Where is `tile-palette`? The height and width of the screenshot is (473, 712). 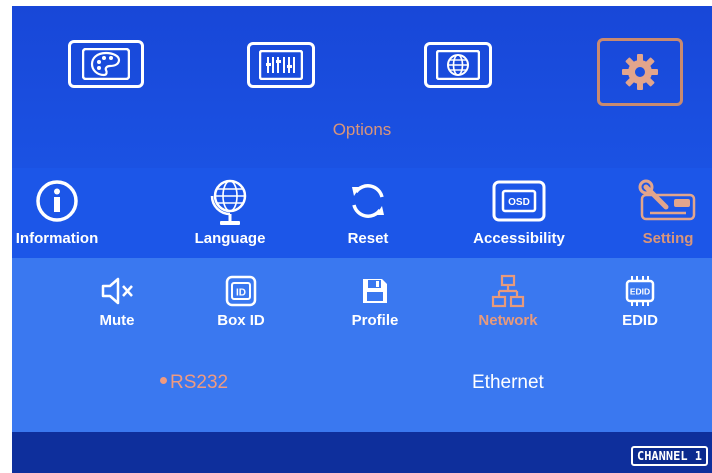
tile-palette is located at coordinates (106, 64).